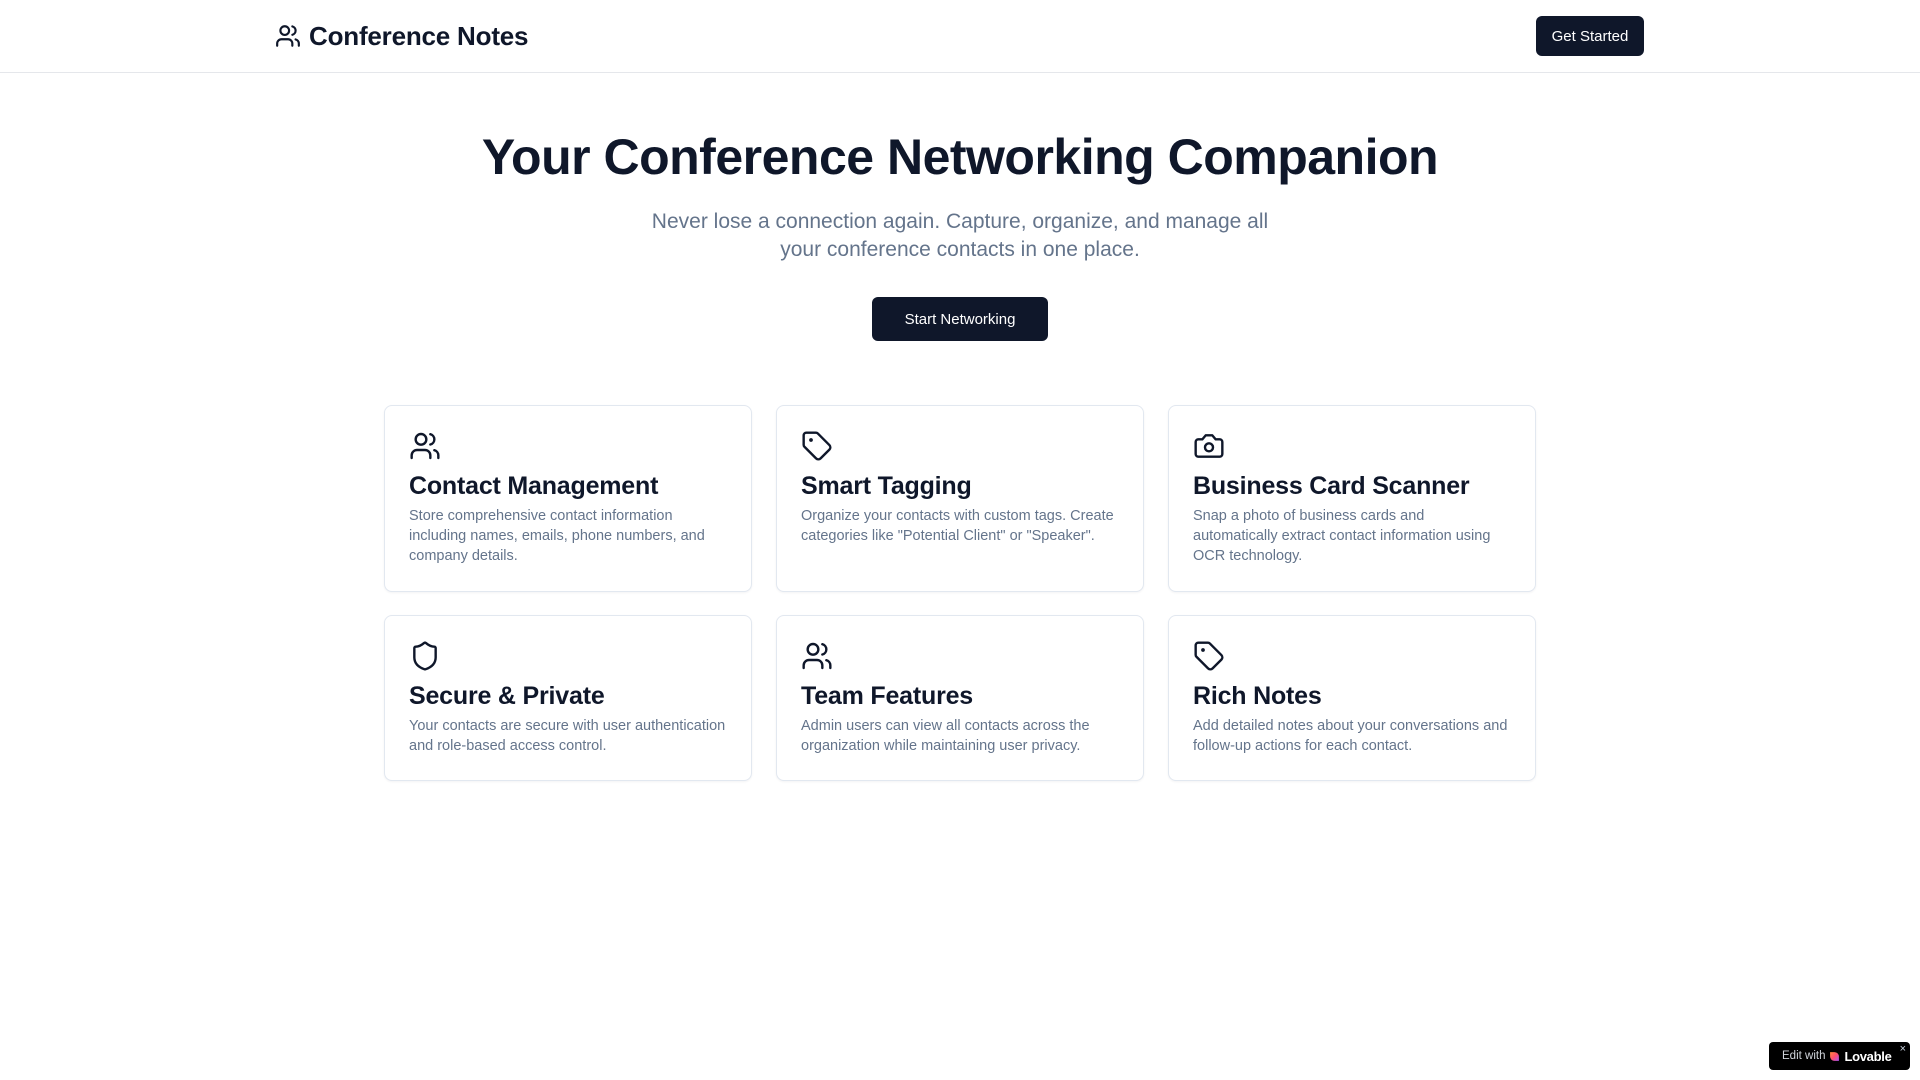 The height and width of the screenshot is (1080, 1920). Describe the element at coordinates (886, 486) in the screenshot. I see `feature-title: Smart Tagging` at that location.